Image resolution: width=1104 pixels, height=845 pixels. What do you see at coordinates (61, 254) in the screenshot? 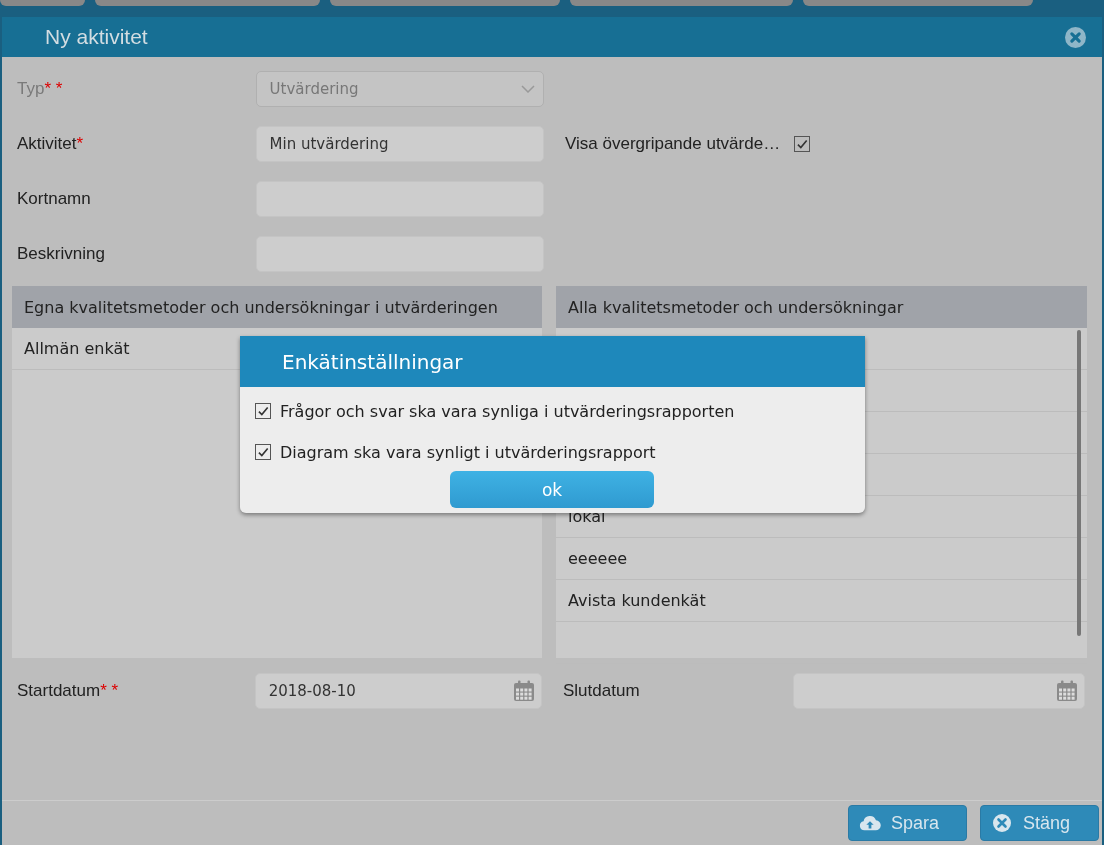
I see `field-label: Beskrivning` at bounding box center [61, 254].